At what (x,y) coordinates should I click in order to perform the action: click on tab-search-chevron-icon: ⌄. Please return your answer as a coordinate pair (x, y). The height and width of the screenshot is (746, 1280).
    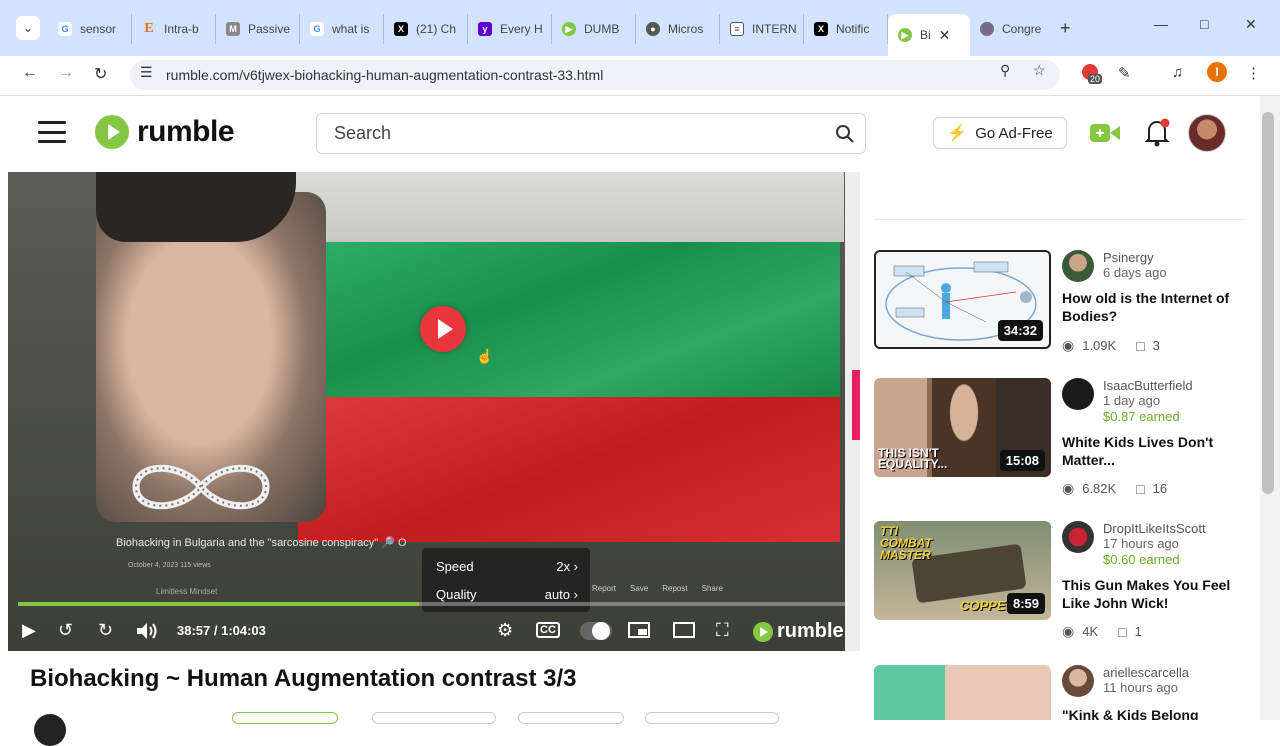
    Looking at the image, I should click on (28, 28).